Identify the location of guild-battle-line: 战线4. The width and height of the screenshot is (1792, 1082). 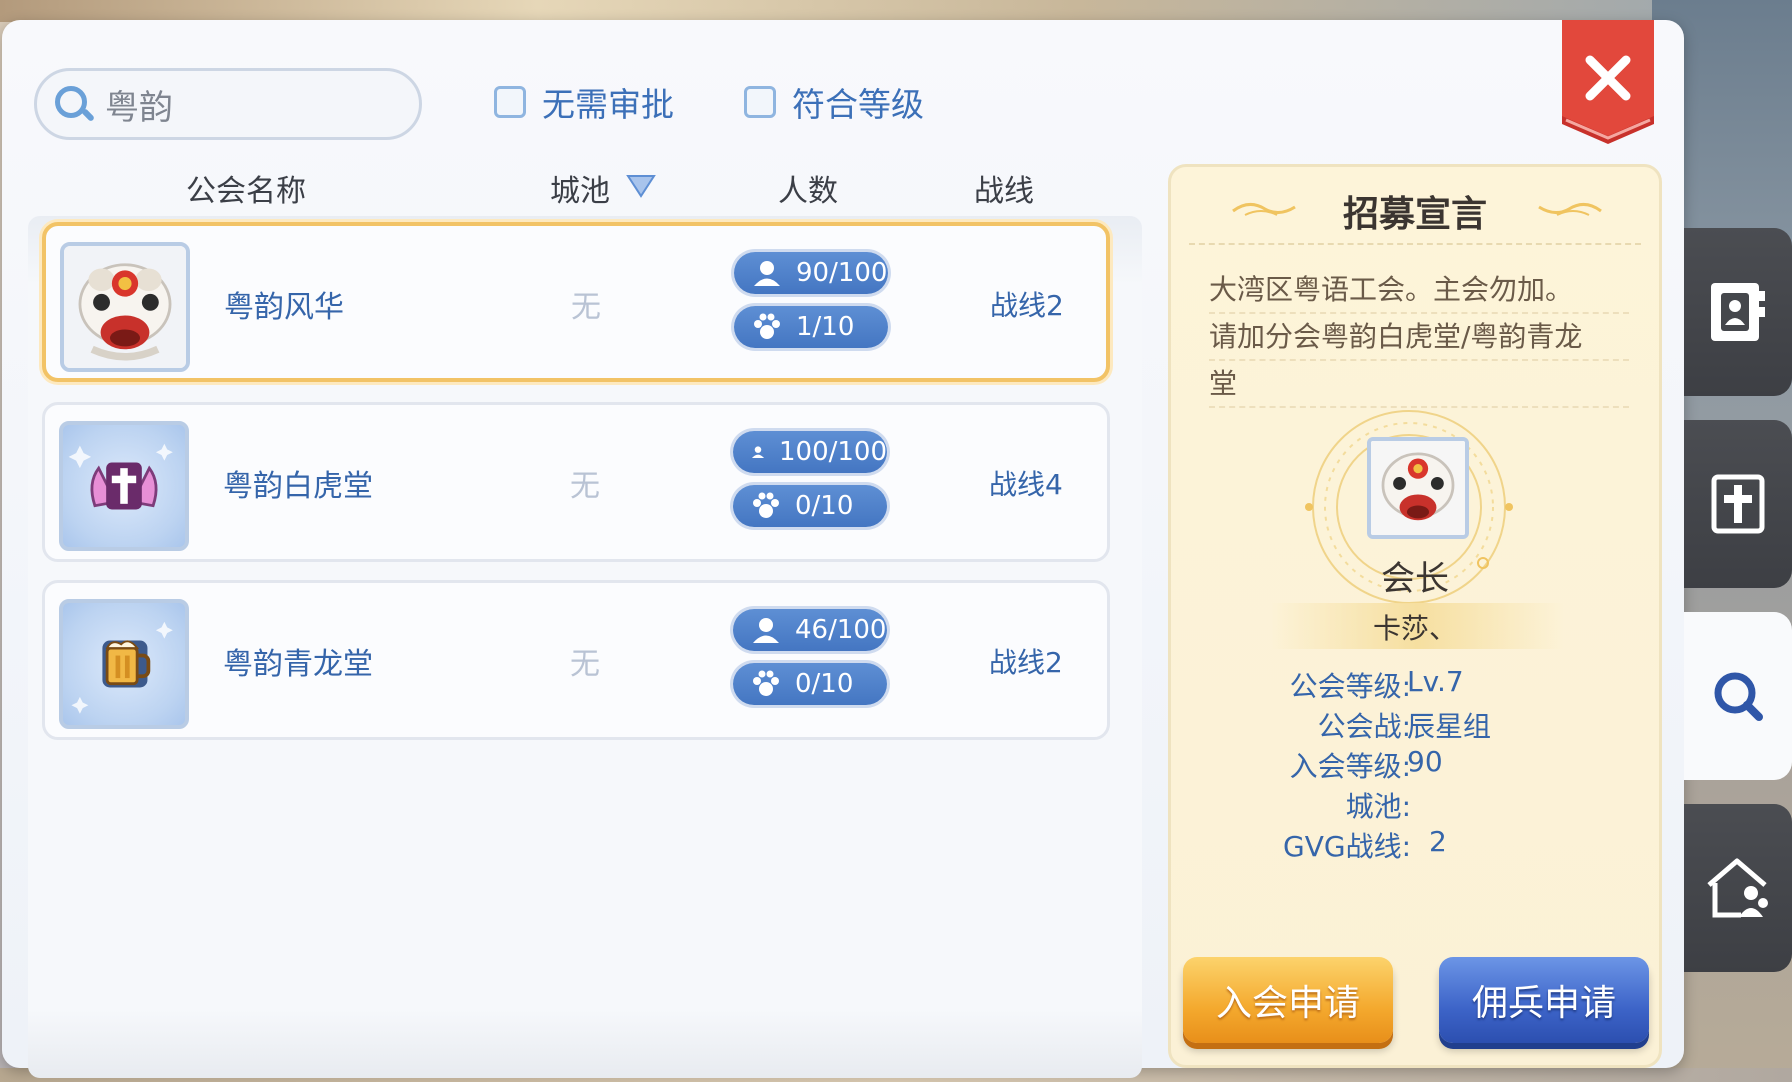
(1026, 484).